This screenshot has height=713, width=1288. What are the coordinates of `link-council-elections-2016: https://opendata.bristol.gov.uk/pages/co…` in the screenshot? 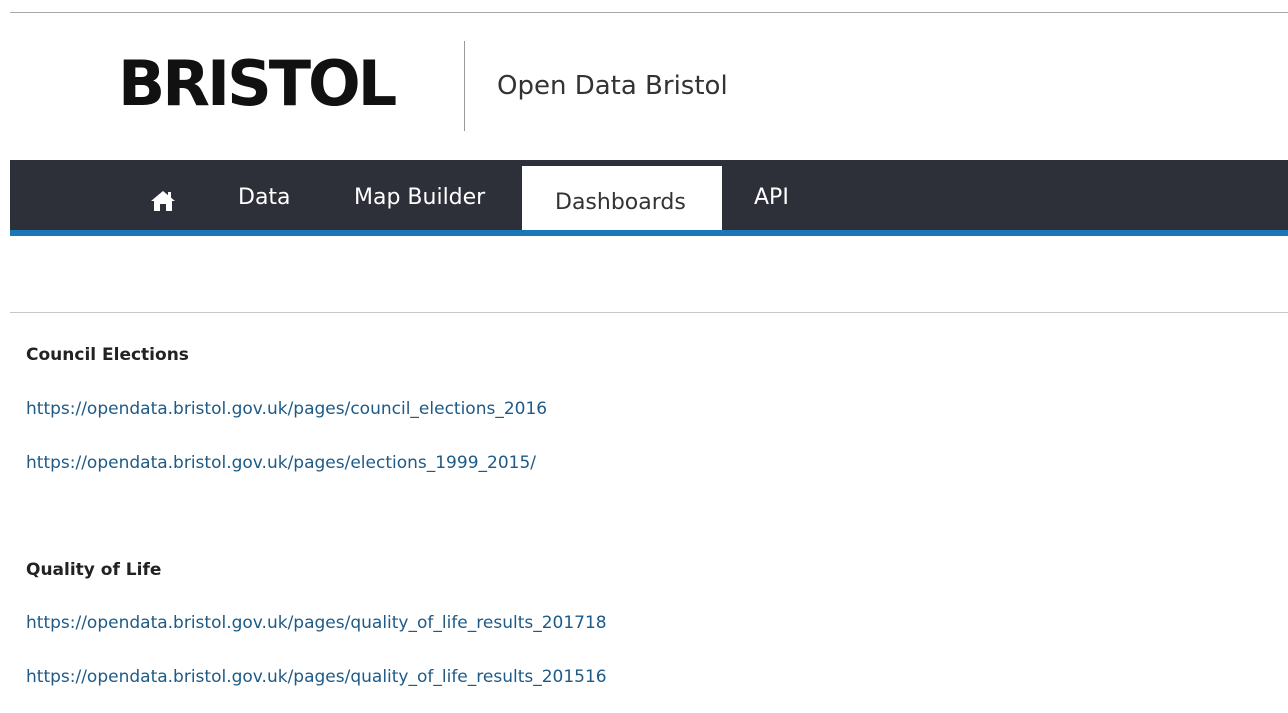 It's located at (286, 409).